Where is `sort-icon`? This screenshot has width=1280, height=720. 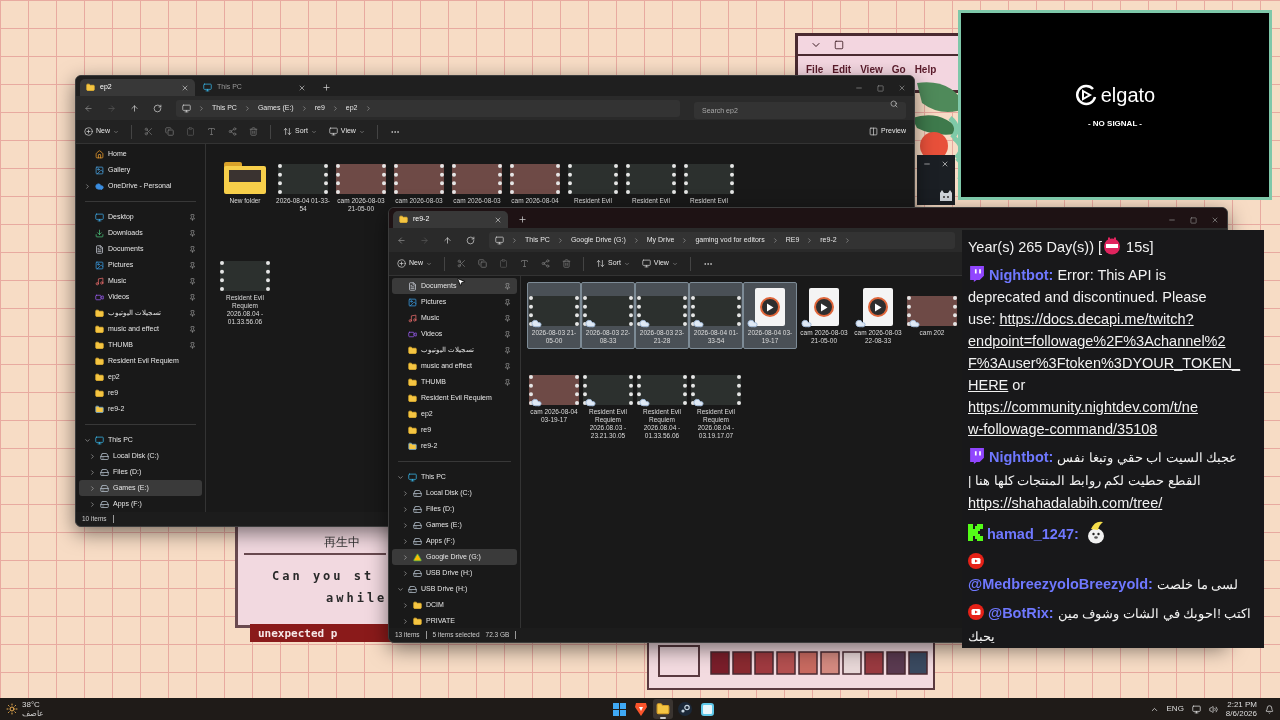 sort-icon is located at coordinates (600, 263).